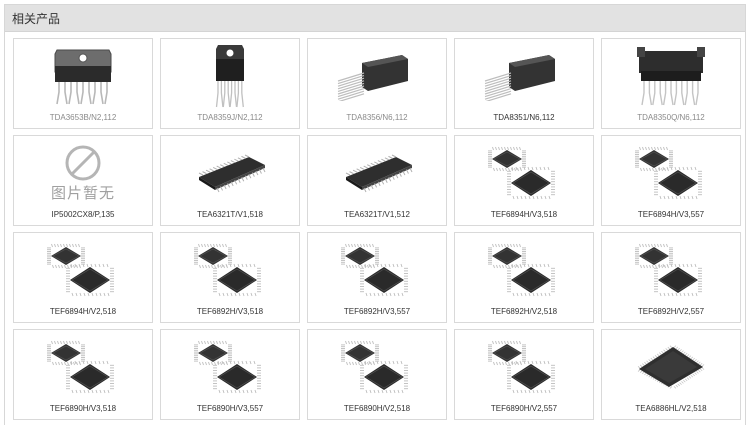  What do you see at coordinates (230, 408) in the screenshot?
I see `product-name-link: TEF6890H/V3,557` at bounding box center [230, 408].